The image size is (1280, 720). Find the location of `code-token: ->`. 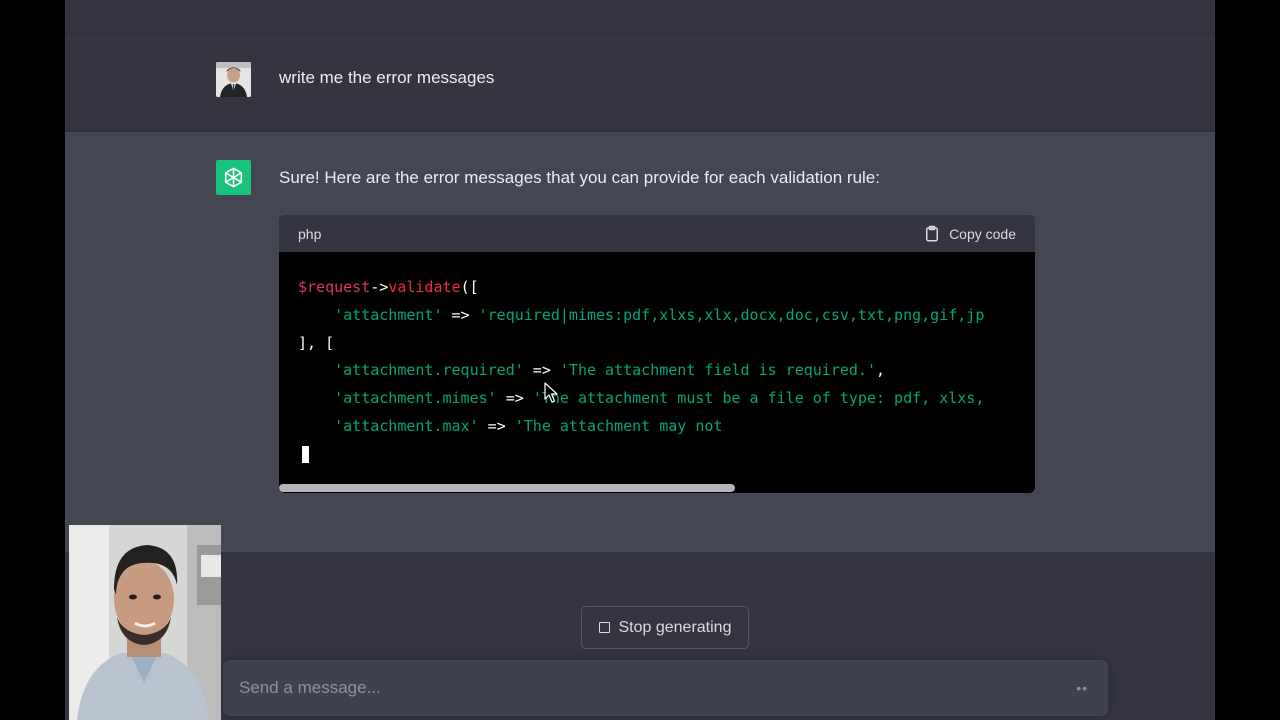

code-token: -> is located at coordinates (379, 287).